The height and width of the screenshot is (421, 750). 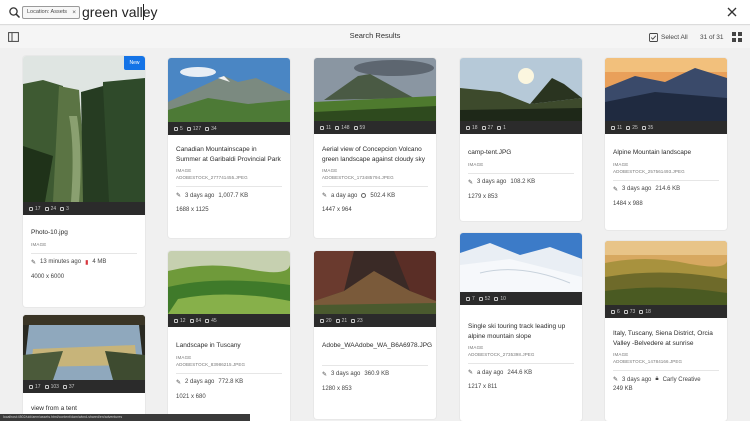 I want to click on asset-filename: ADOBESTOCK_83986215.JPEG, so click(x=211, y=364).